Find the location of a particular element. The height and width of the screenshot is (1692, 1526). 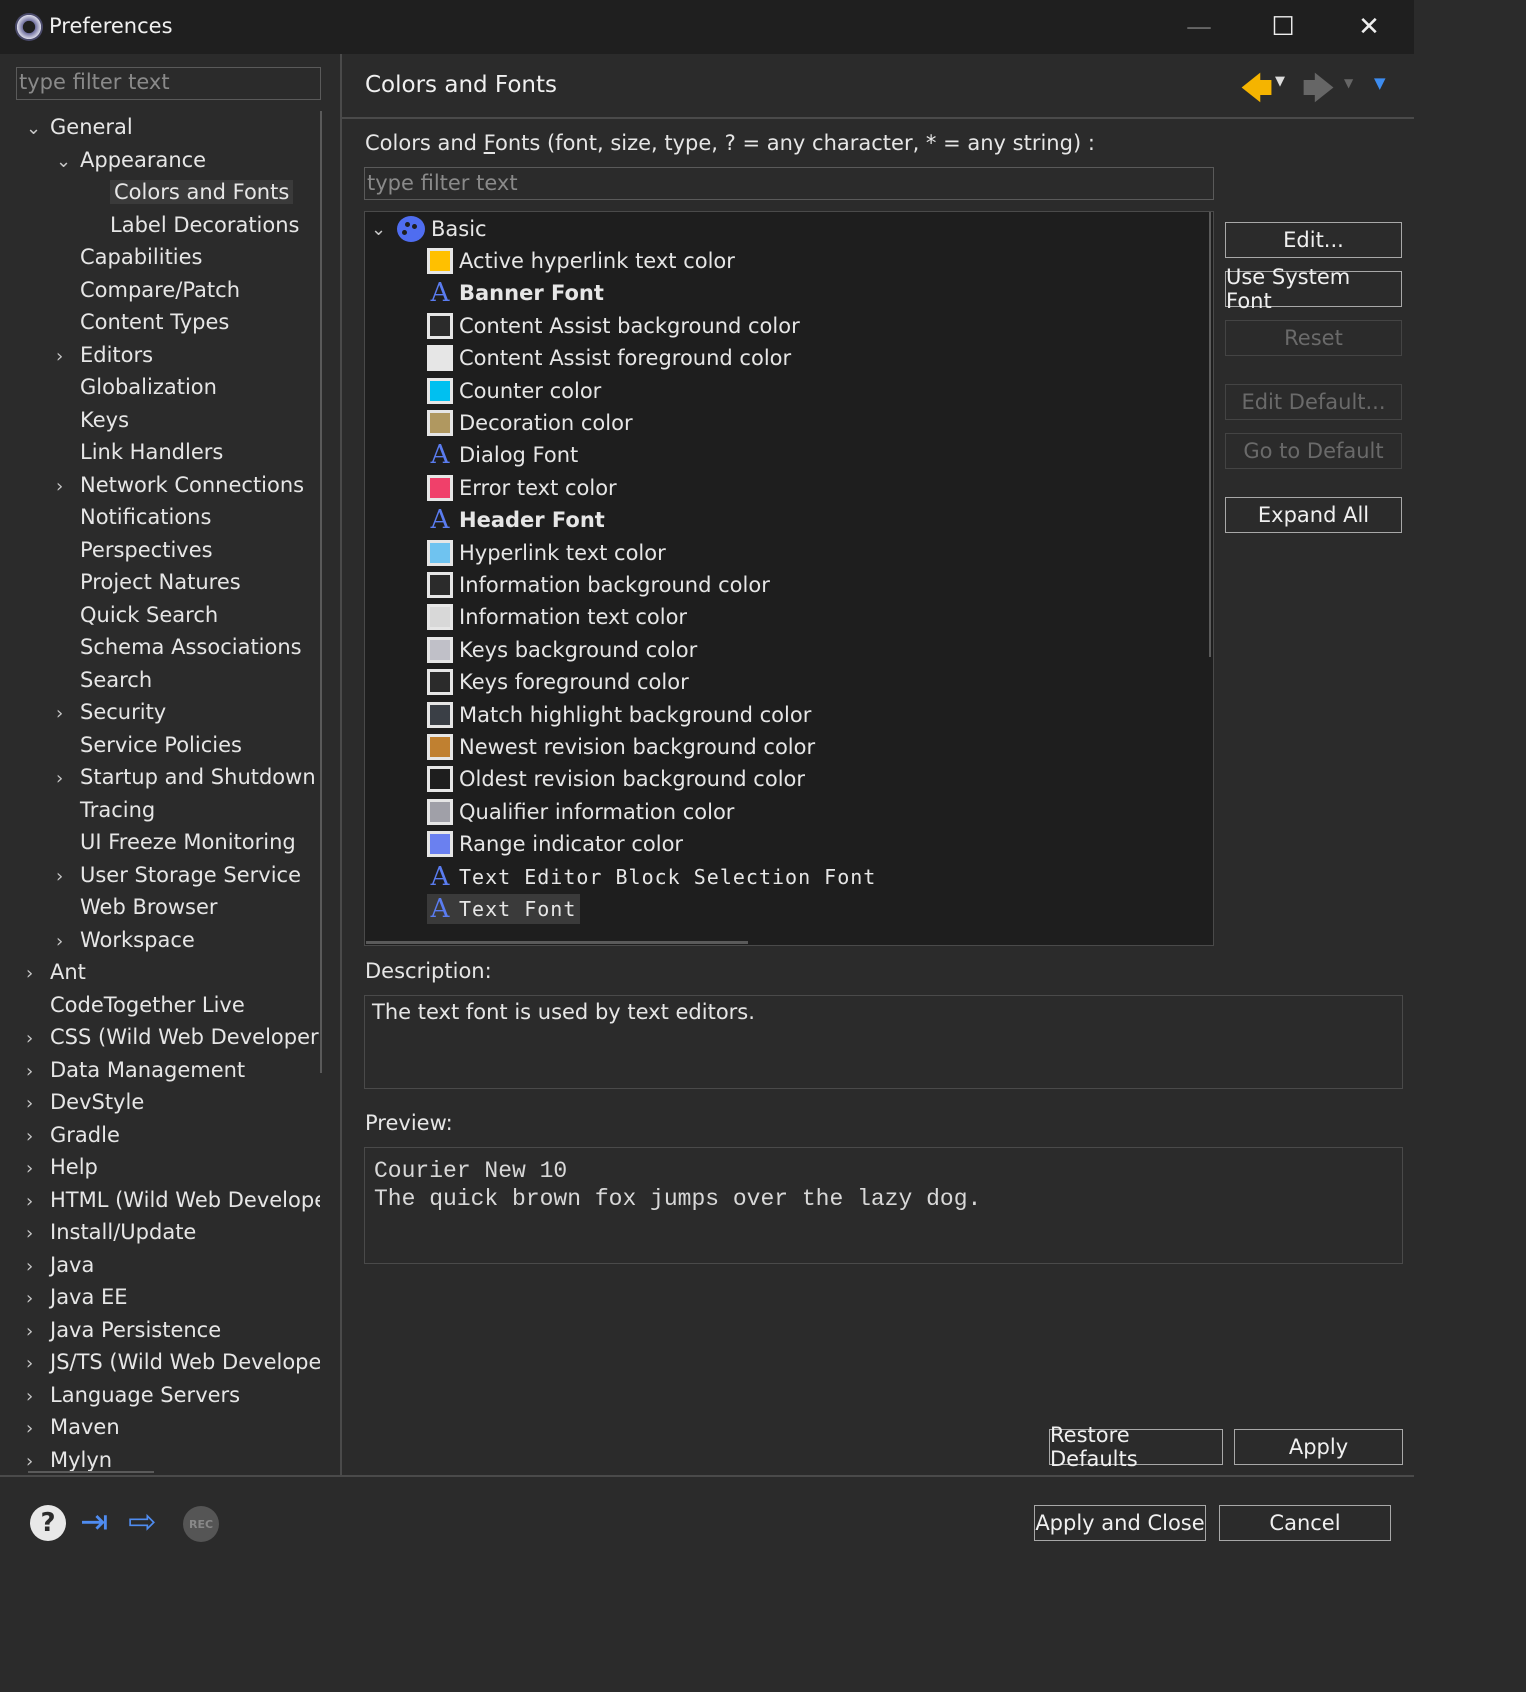

back-arrow-icon: 🡄 is located at coordinates (1256, 93).